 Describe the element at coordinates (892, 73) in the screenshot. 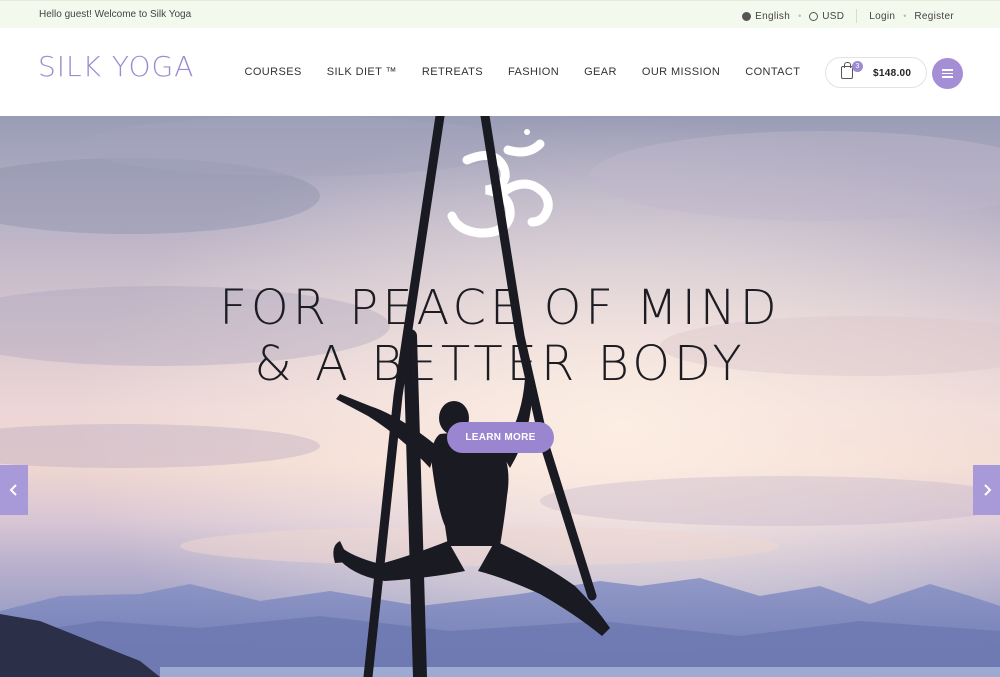

I see `cart-total: $148.00` at that location.